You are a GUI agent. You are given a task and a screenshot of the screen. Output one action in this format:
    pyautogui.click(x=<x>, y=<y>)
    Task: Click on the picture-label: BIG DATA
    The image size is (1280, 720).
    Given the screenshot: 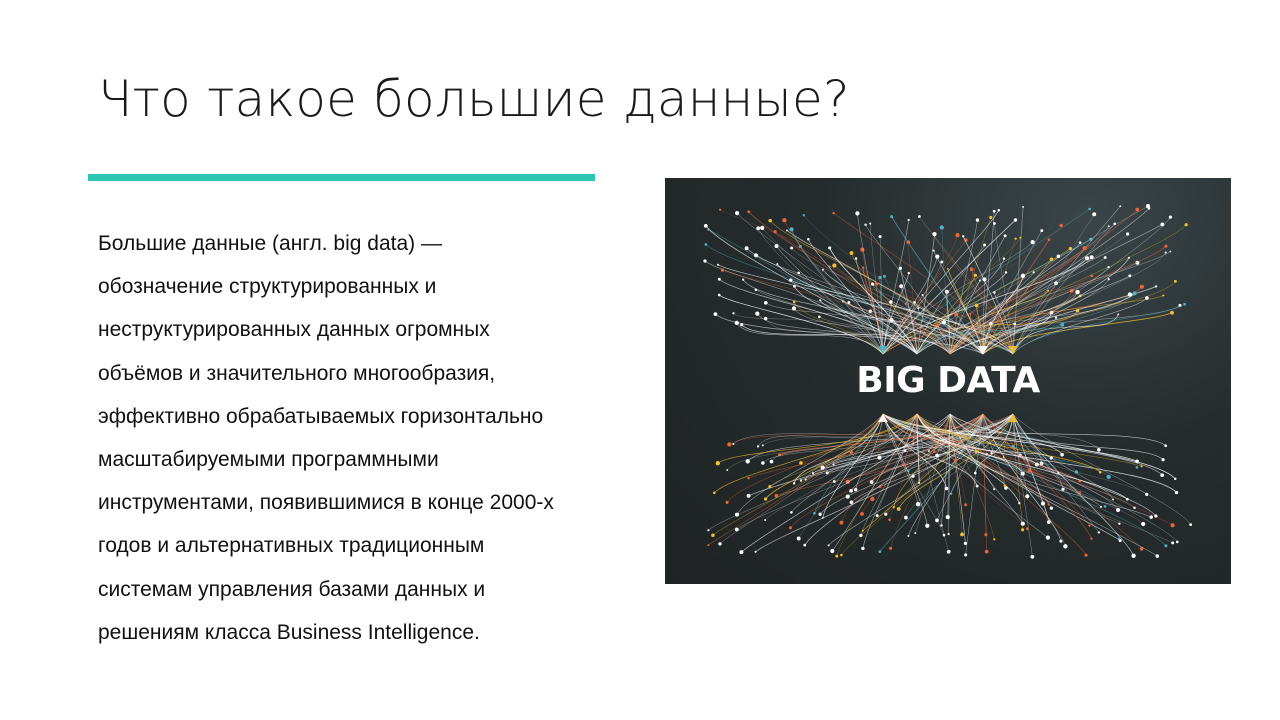 What is the action you would take?
    pyautogui.click(x=948, y=380)
    